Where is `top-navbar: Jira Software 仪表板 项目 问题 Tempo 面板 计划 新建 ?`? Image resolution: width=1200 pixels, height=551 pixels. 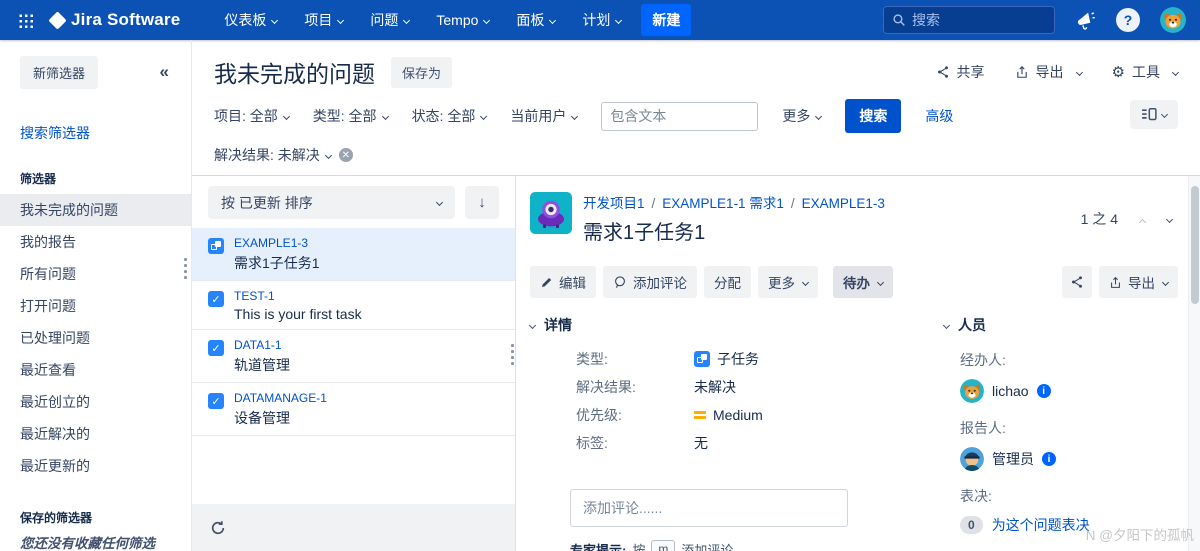 top-navbar: Jira Software 仪表板 项目 问题 Tempo 面板 计划 新建 ? is located at coordinates (600, 20).